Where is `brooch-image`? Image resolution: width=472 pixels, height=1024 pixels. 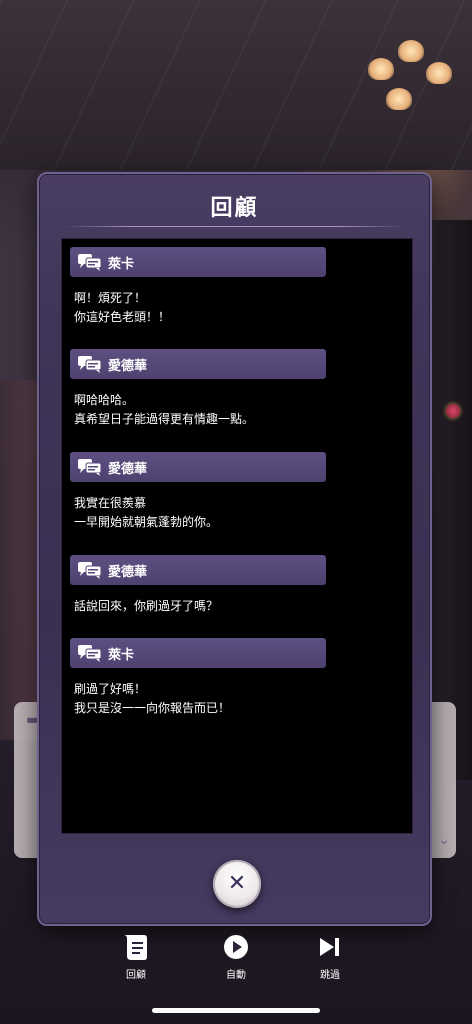
brooch-image is located at coordinates (453, 411).